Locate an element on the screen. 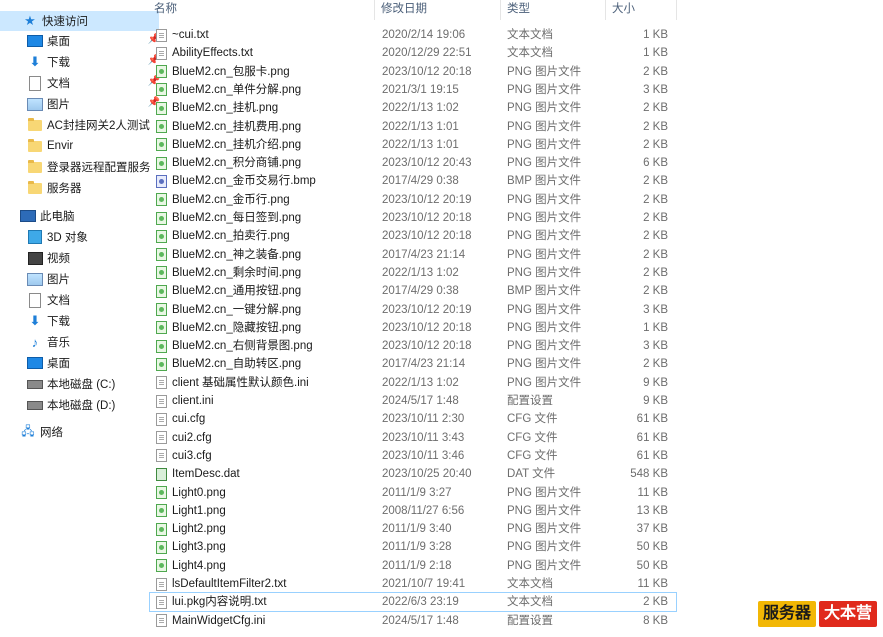 The image size is (883, 637). nav-item-desktop: 桌面 📌 is located at coordinates (82, 41).